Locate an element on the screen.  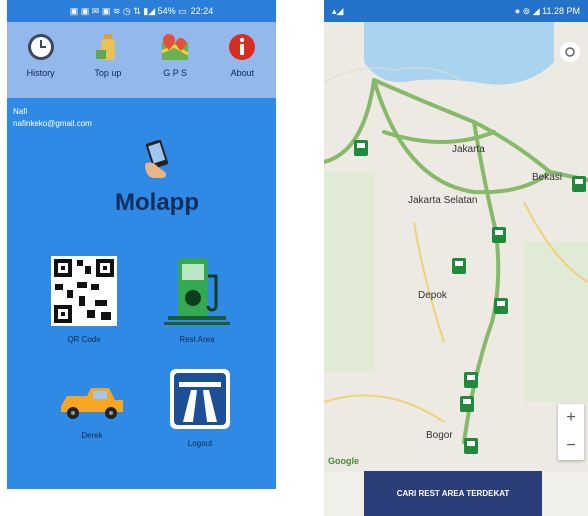
map-label-jakarta: Jakarta is located at coordinates (468, 149).